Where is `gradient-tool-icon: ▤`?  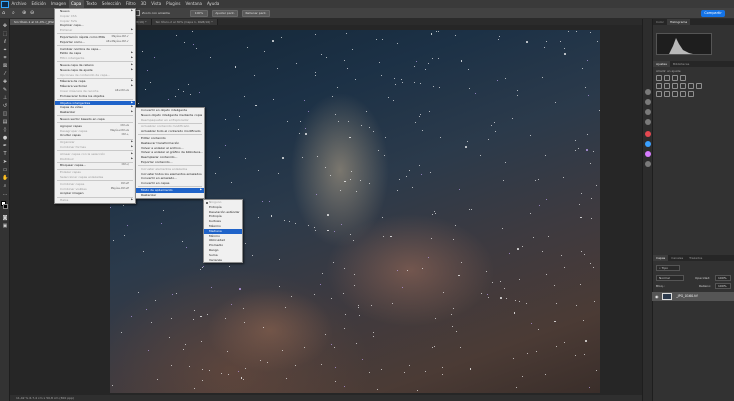 gradient-tool-icon: ▤ is located at coordinates (5, 122).